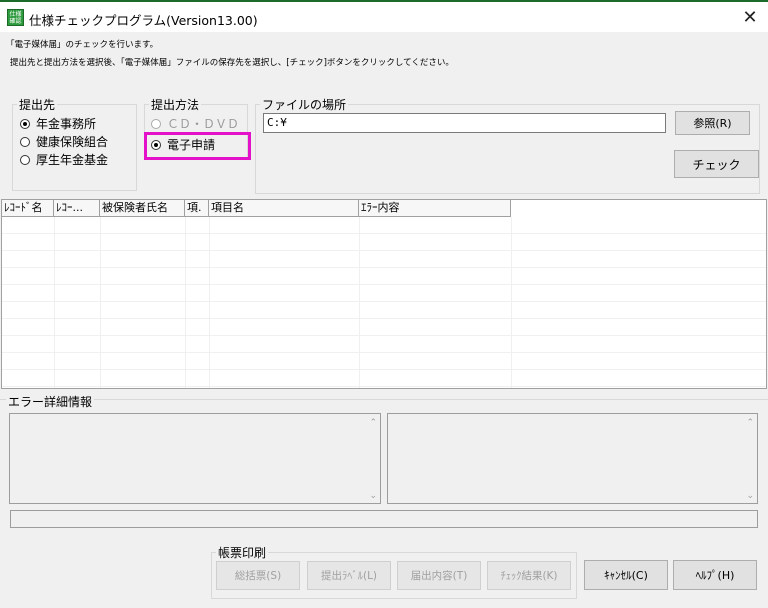  I want to click on radio-pension-fund: 厚生年金基金, so click(64, 159).